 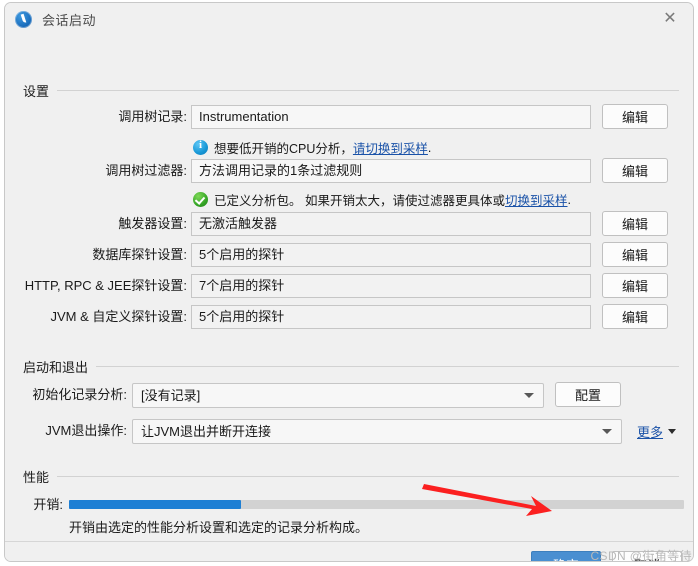 What do you see at coordinates (635, 254) in the screenshot?
I see `edit-button-database-probes: 编辑` at bounding box center [635, 254].